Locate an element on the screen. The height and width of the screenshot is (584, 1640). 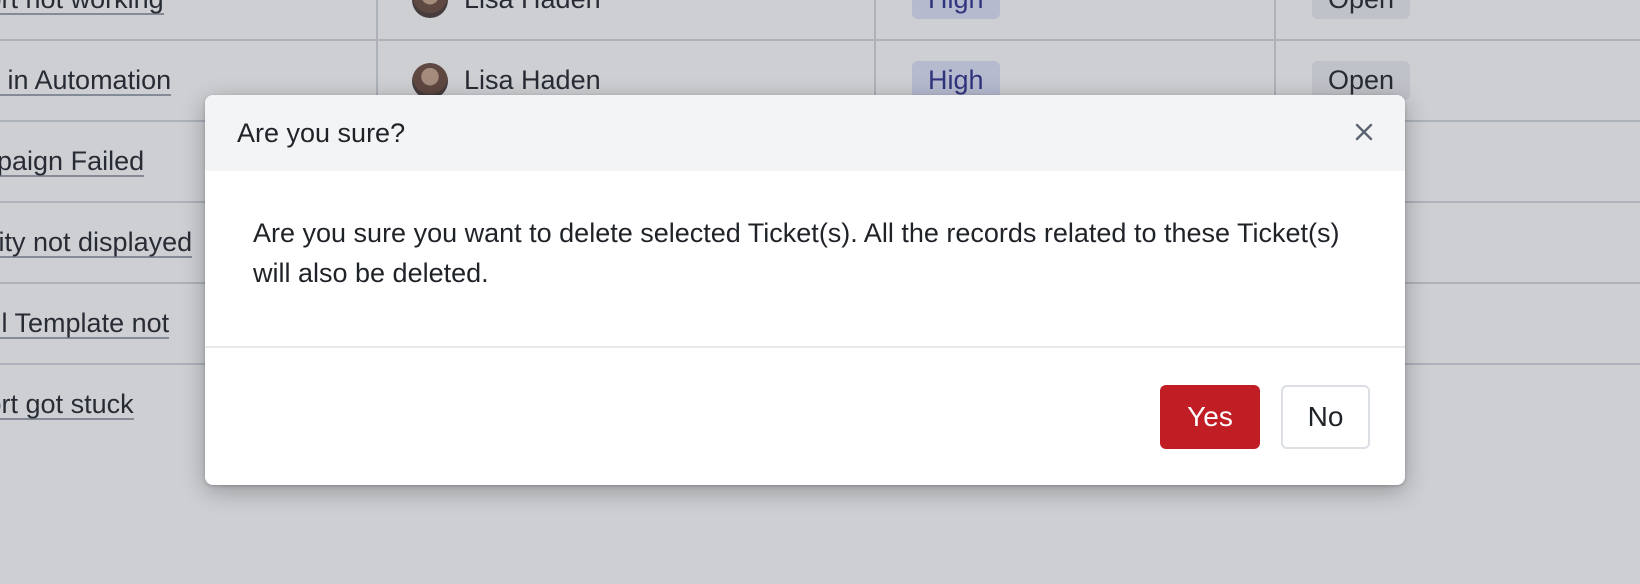
dialog-title: Are you sure? is located at coordinates (321, 132).